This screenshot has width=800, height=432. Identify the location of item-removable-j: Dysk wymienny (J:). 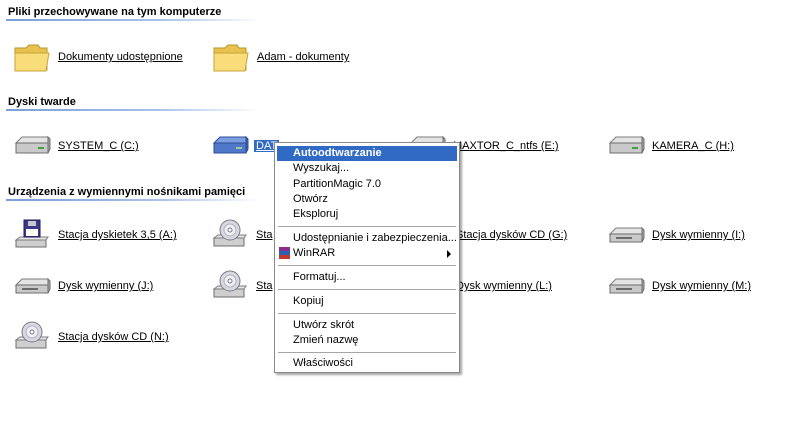
(82, 286).